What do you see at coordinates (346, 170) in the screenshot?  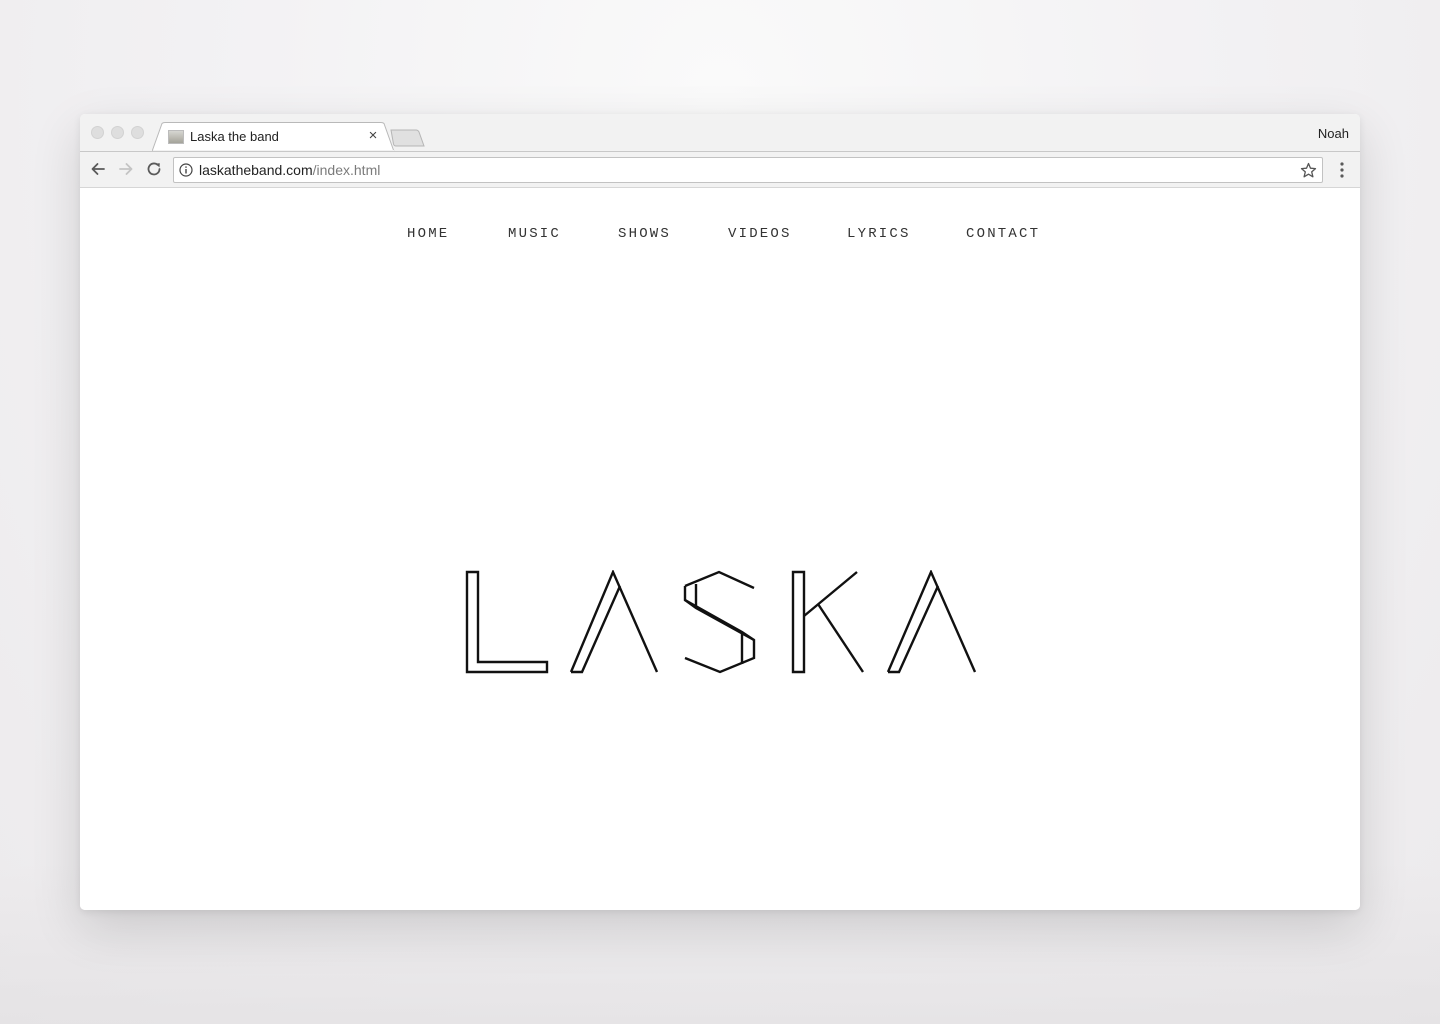 I see `url-path: /index.html` at bounding box center [346, 170].